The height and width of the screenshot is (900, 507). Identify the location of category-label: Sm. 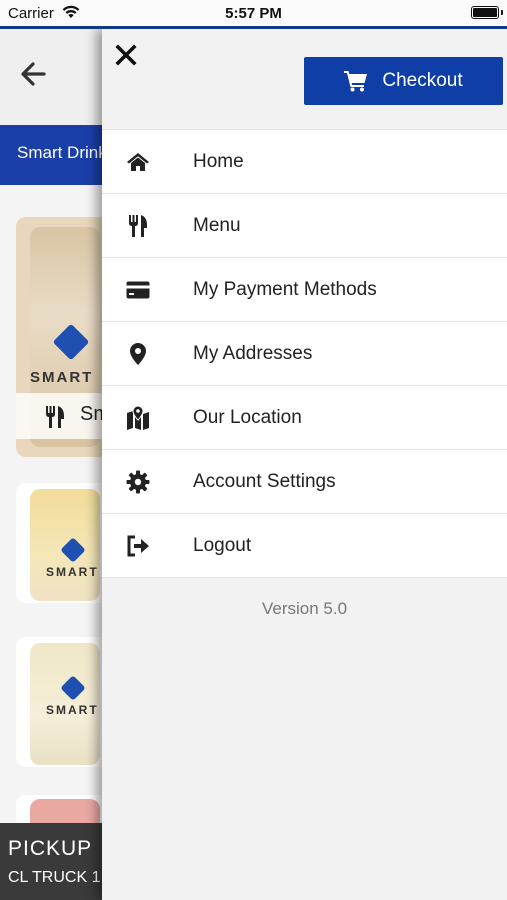
(91, 414).